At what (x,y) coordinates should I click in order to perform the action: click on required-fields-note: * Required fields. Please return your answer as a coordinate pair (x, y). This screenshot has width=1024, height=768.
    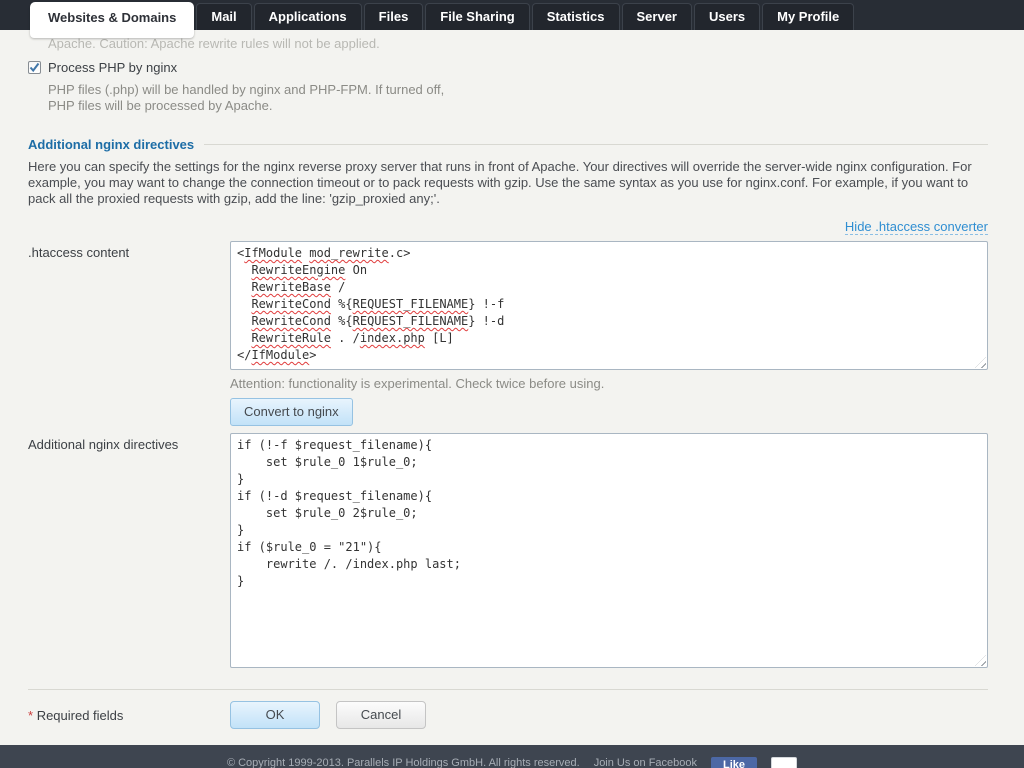
    Looking at the image, I should click on (129, 715).